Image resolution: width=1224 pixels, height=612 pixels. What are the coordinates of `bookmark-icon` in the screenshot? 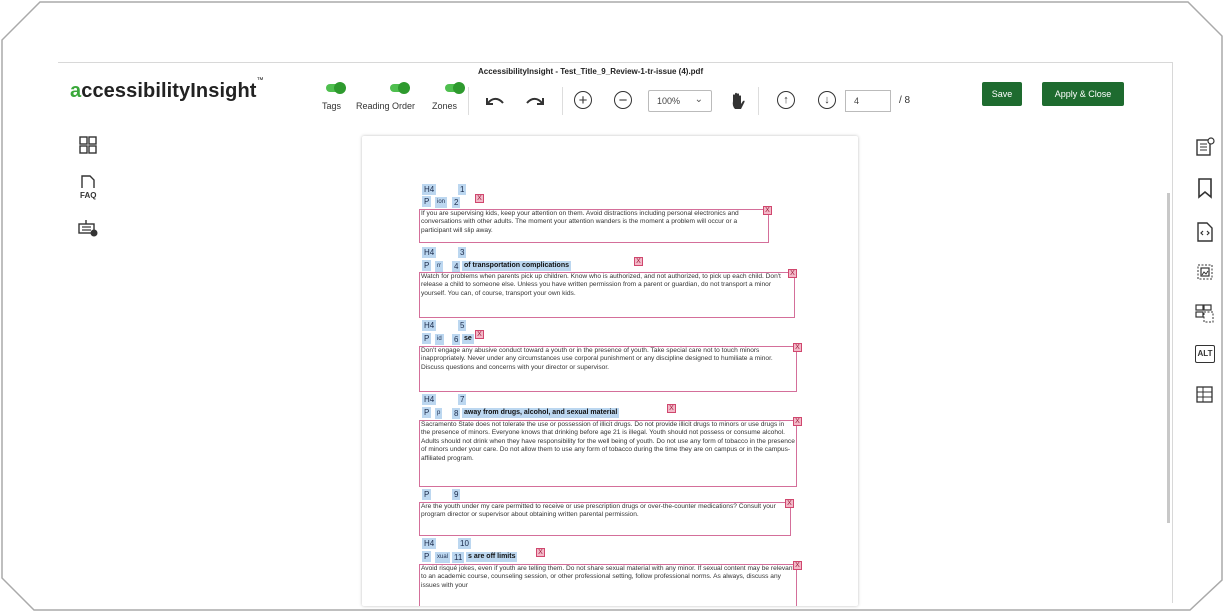 It's located at (1205, 188).